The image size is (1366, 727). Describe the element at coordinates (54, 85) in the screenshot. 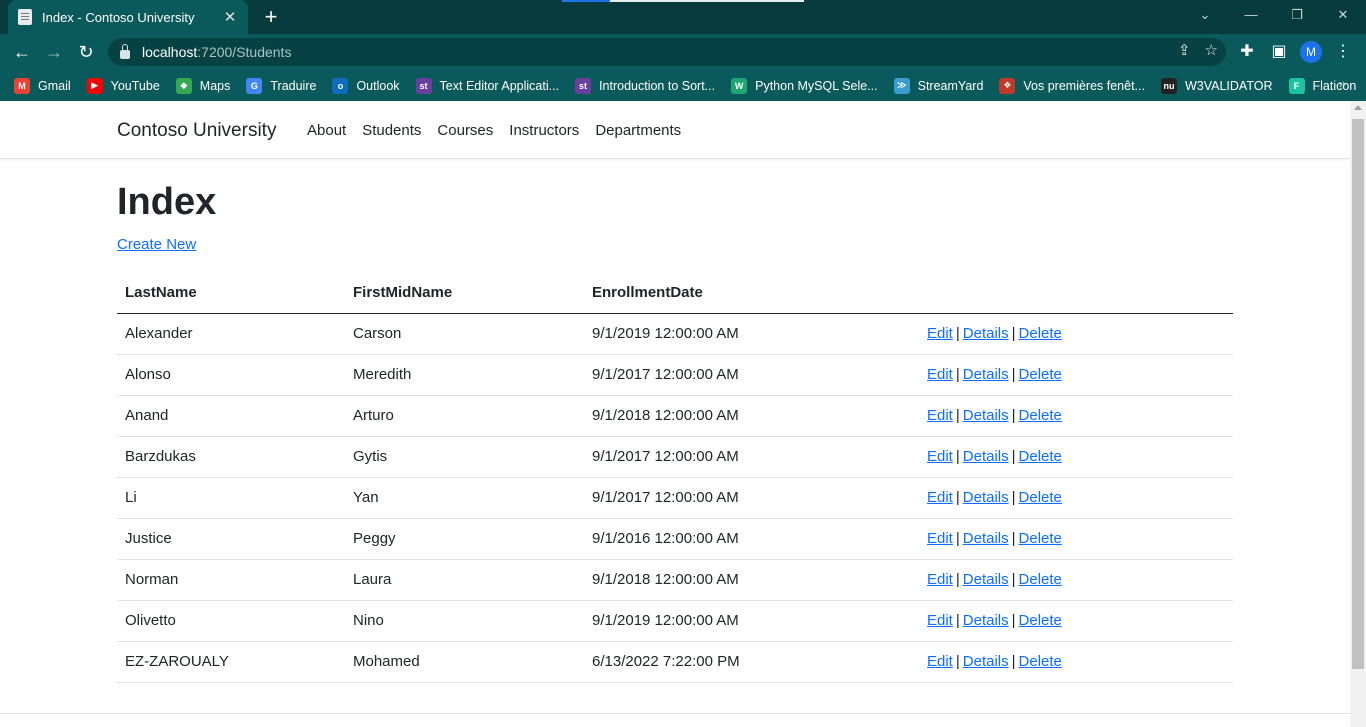

I see `bookmark-label: Gmail` at that location.